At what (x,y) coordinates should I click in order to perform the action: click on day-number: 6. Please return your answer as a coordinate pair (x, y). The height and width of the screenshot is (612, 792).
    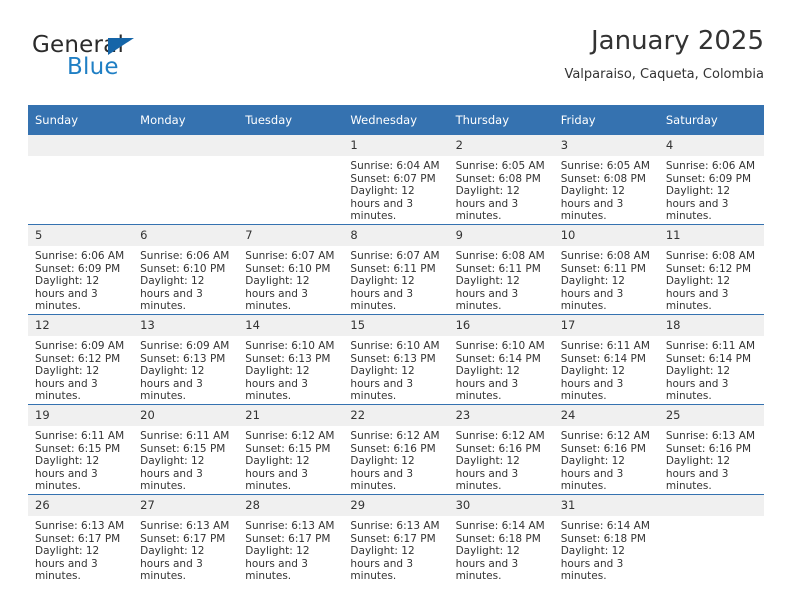
    Looking at the image, I should click on (186, 235).